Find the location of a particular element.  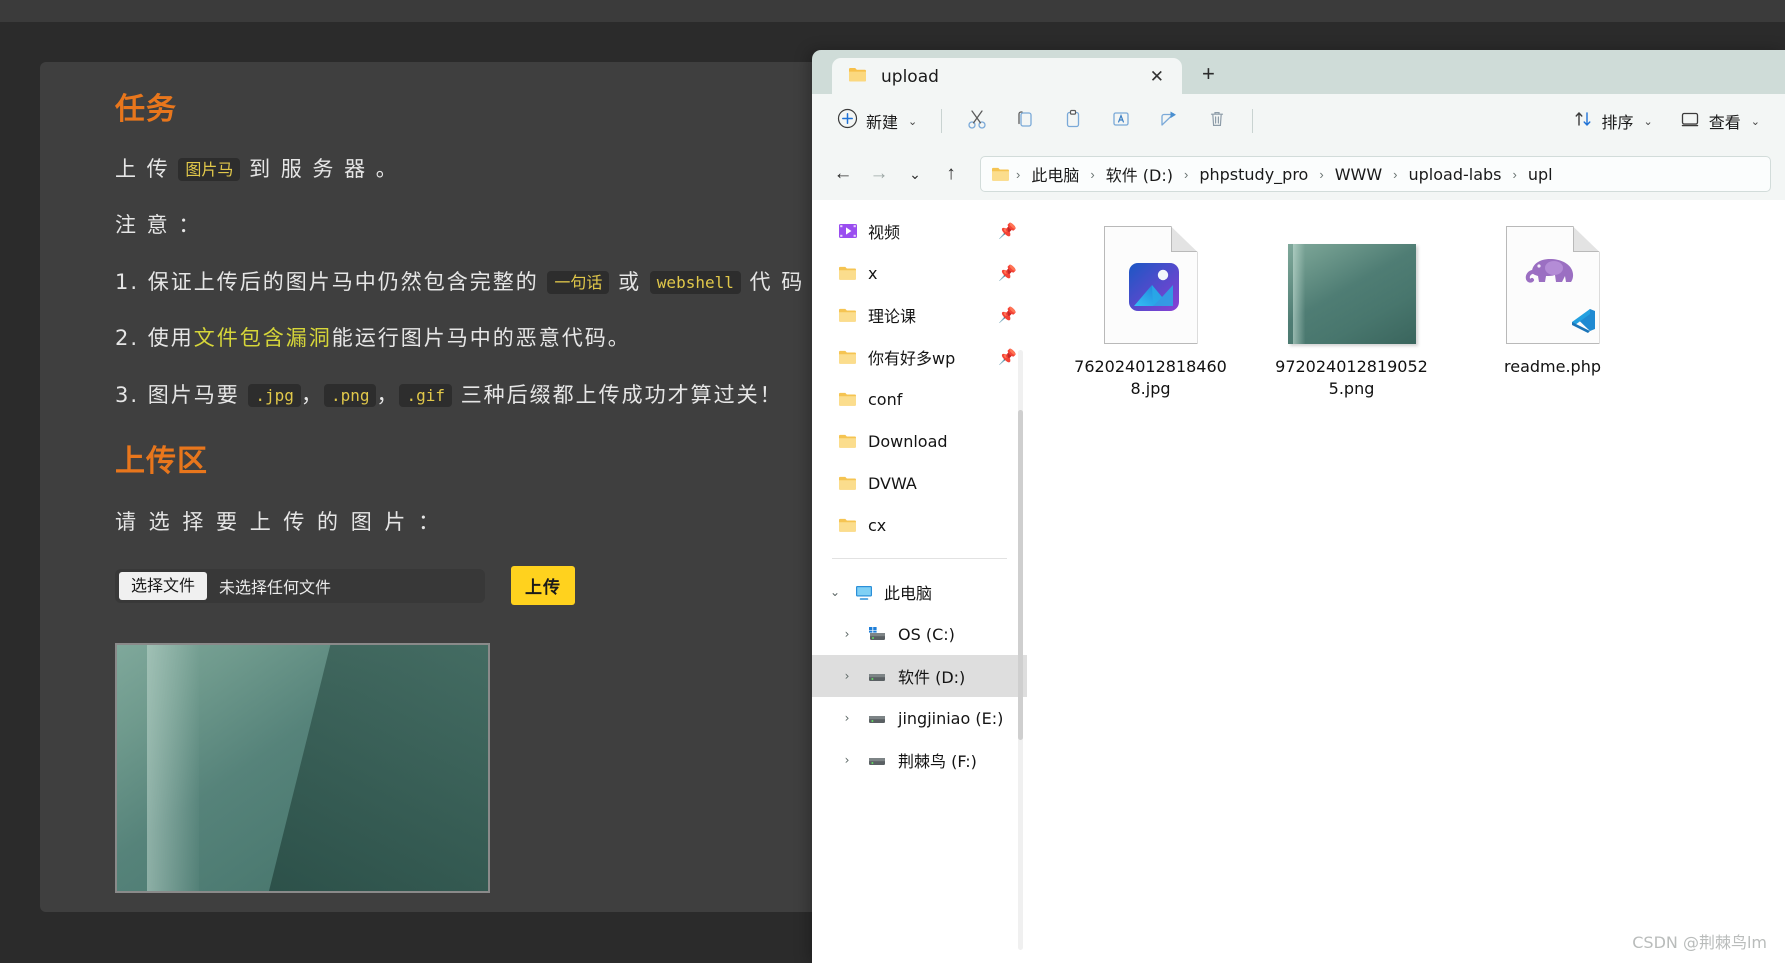

chevron-down-icon-this-pc: ⌄ is located at coordinates (835, 592).